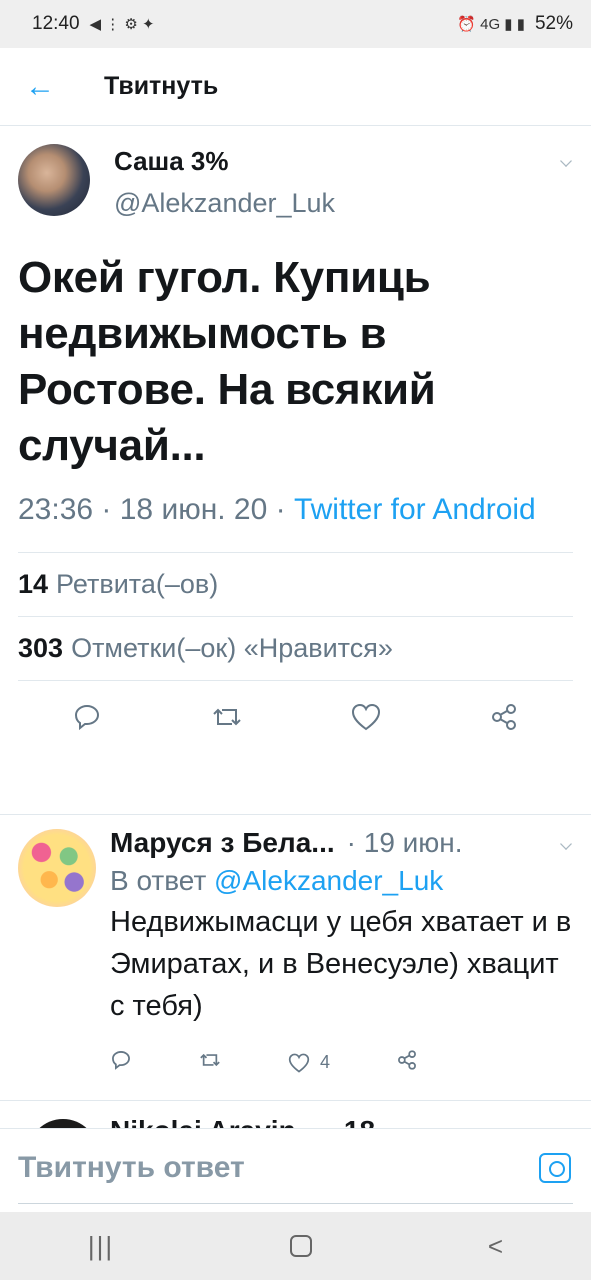 The image size is (591, 1280). Describe the element at coordinates (295, 716) in the screenshot. I see `tweet-actions` at that location.